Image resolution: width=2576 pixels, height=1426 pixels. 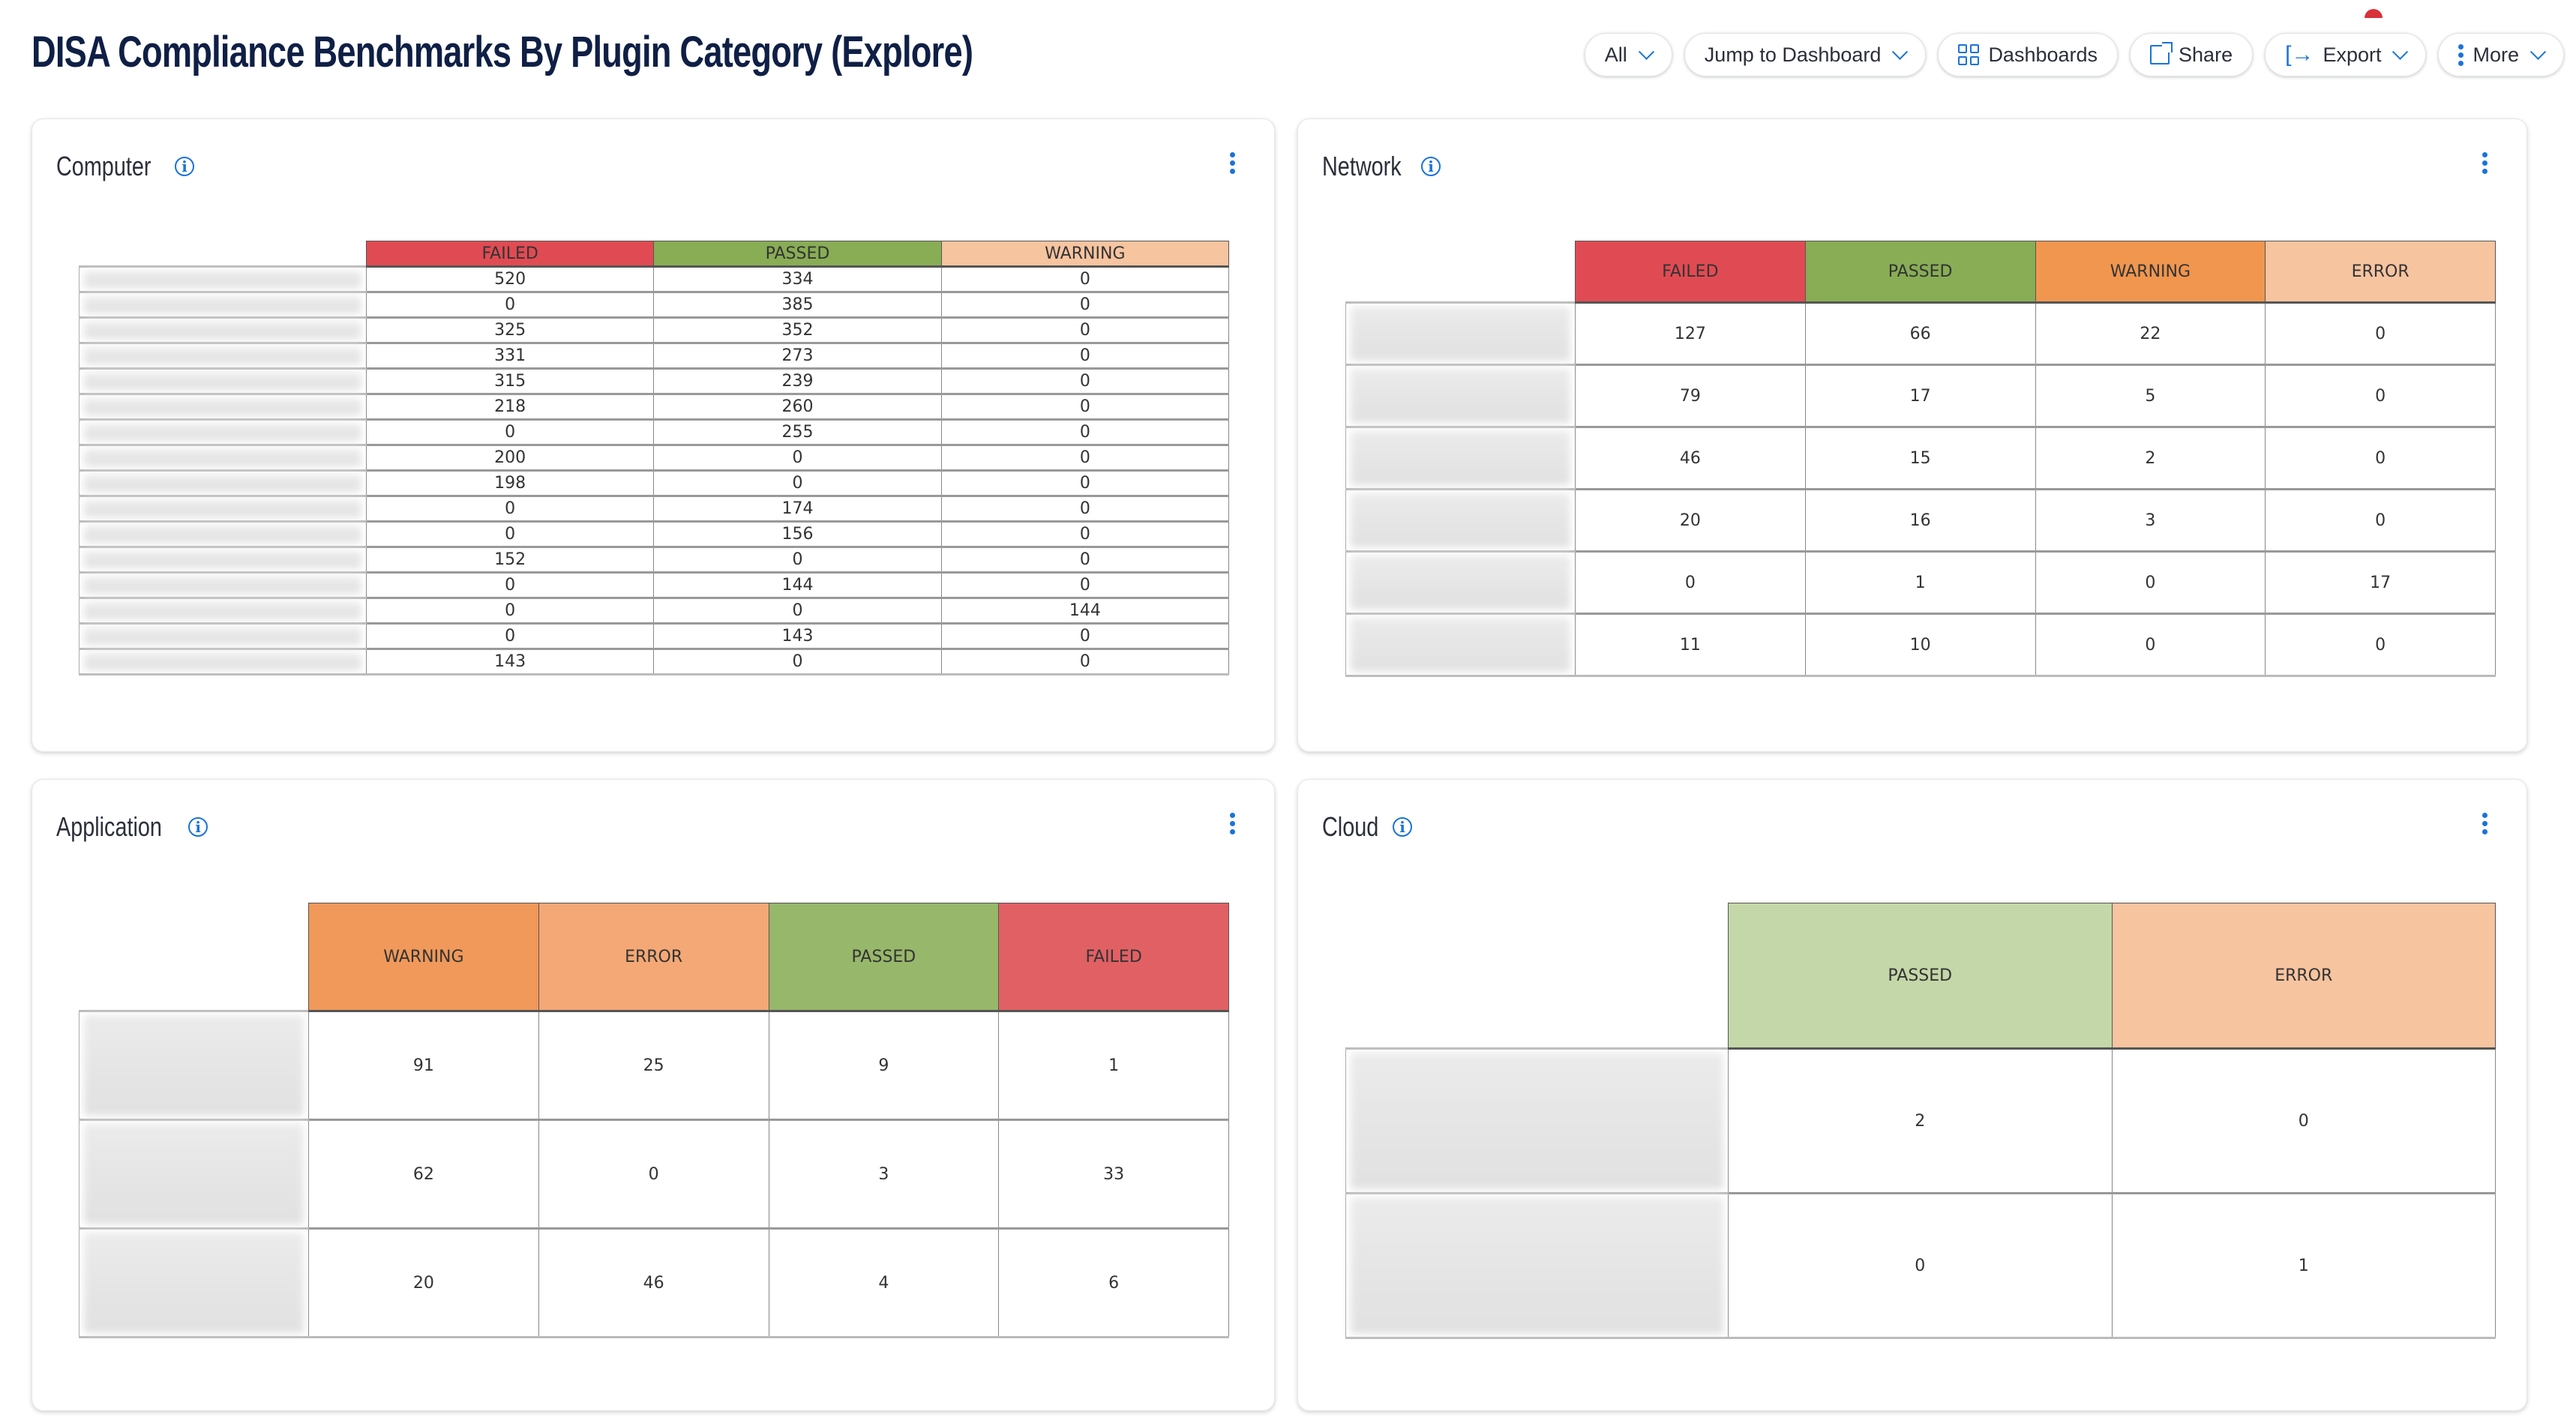 What do you see at coordinates (510, 559) in the screenshot?
I see `value-cell: 152` at bounding box center [510, 559].